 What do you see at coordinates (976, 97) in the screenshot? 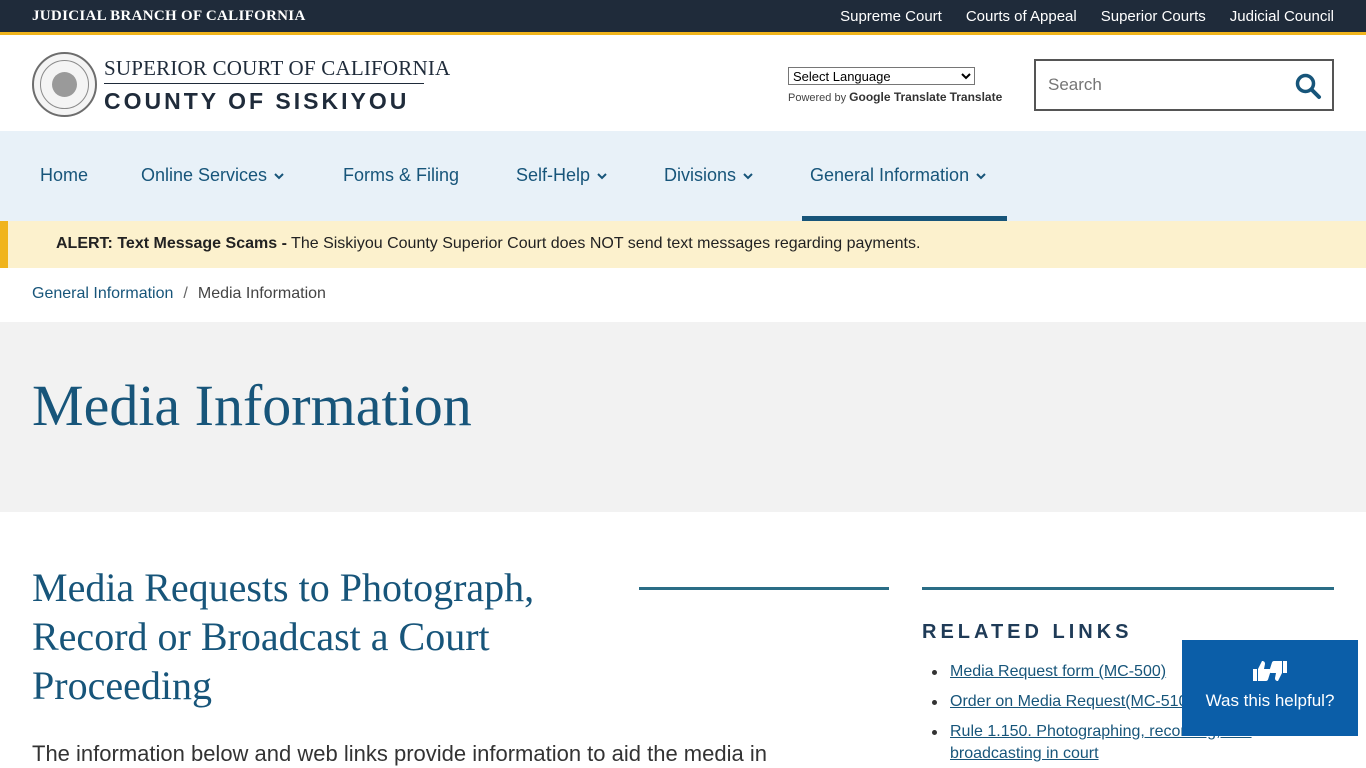
I see `translate-link: Translate` at bounding box center [976, 97].